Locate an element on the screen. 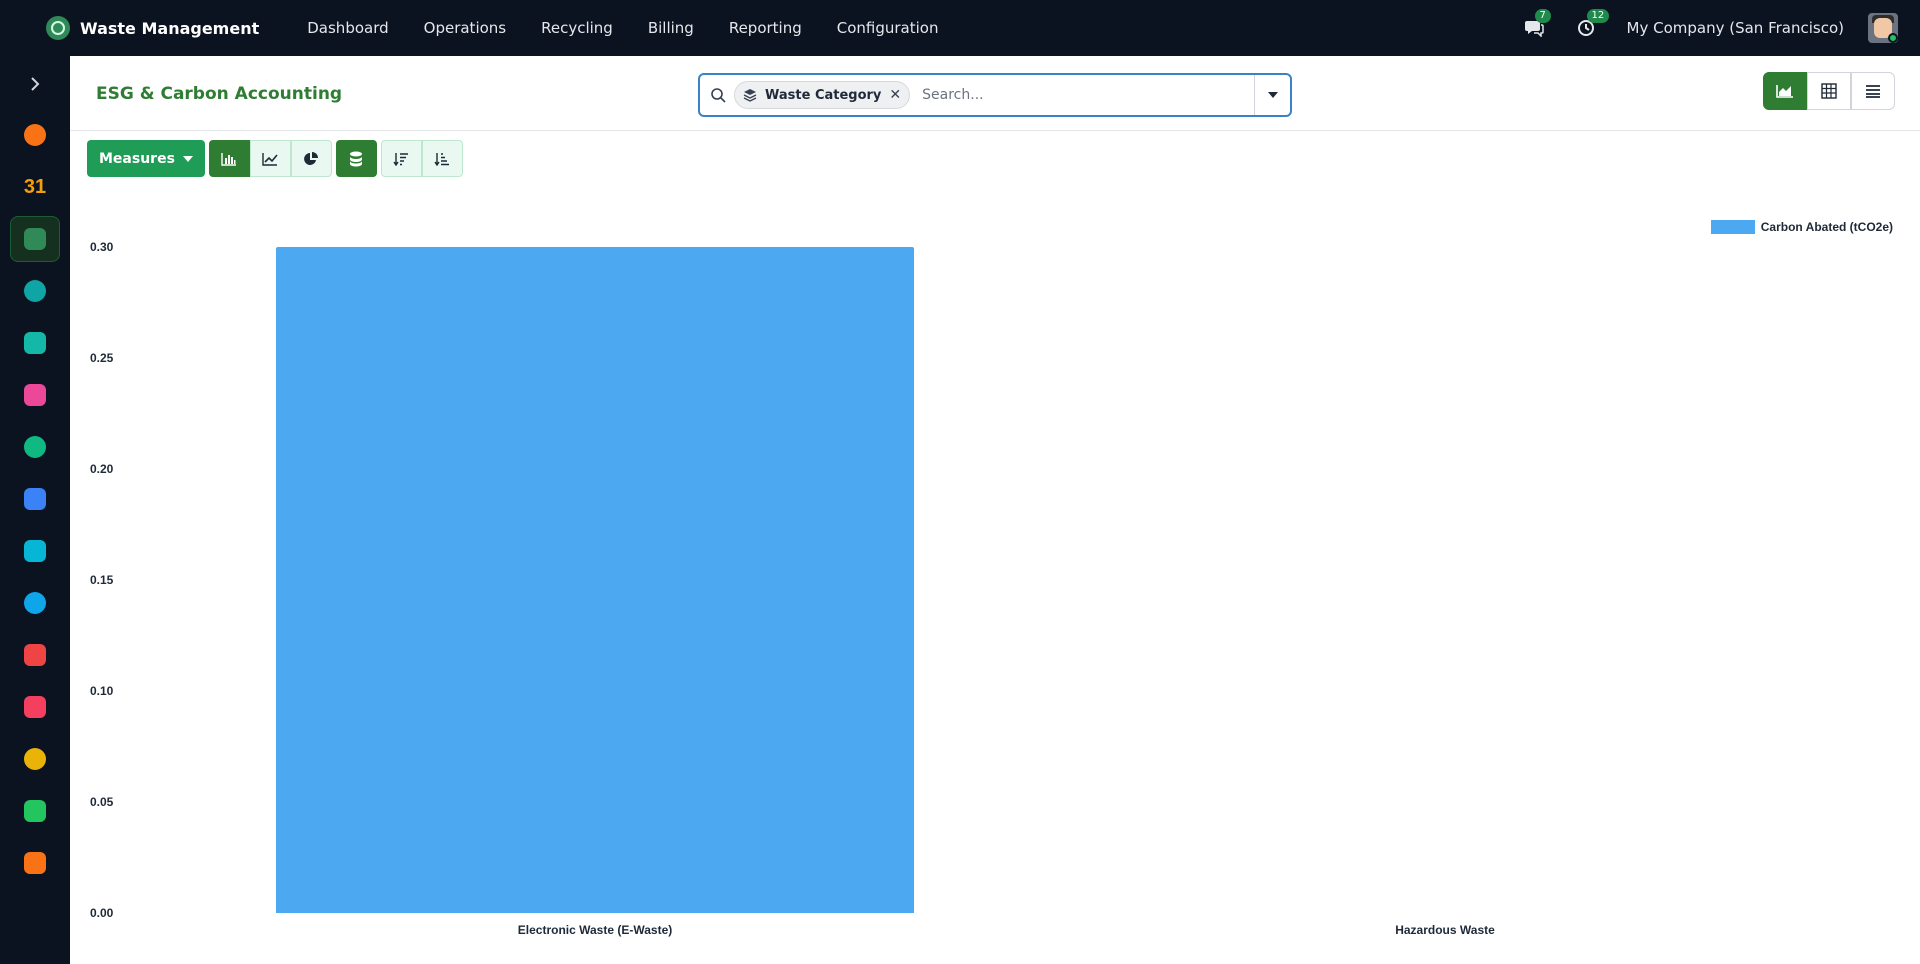 Image resolution: width=1920 pixels, height=964 pixels. app-name: Waste Management is located at coordinates (170, 28).